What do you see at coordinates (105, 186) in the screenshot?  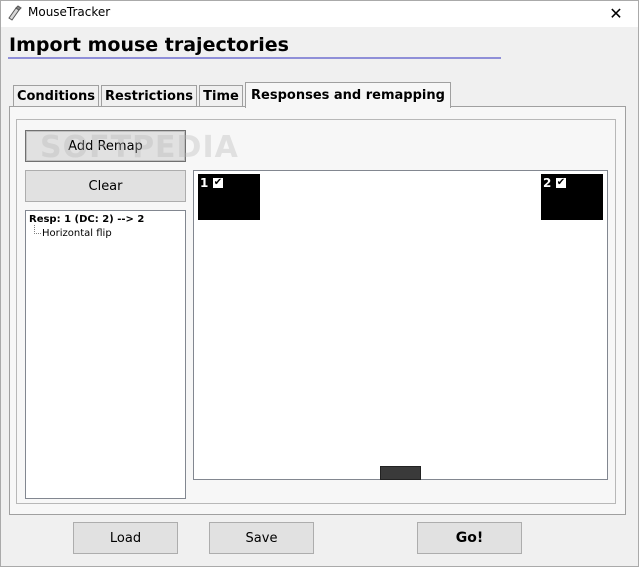 I see `clear-button: Clear` at bounding box center [105, 186].